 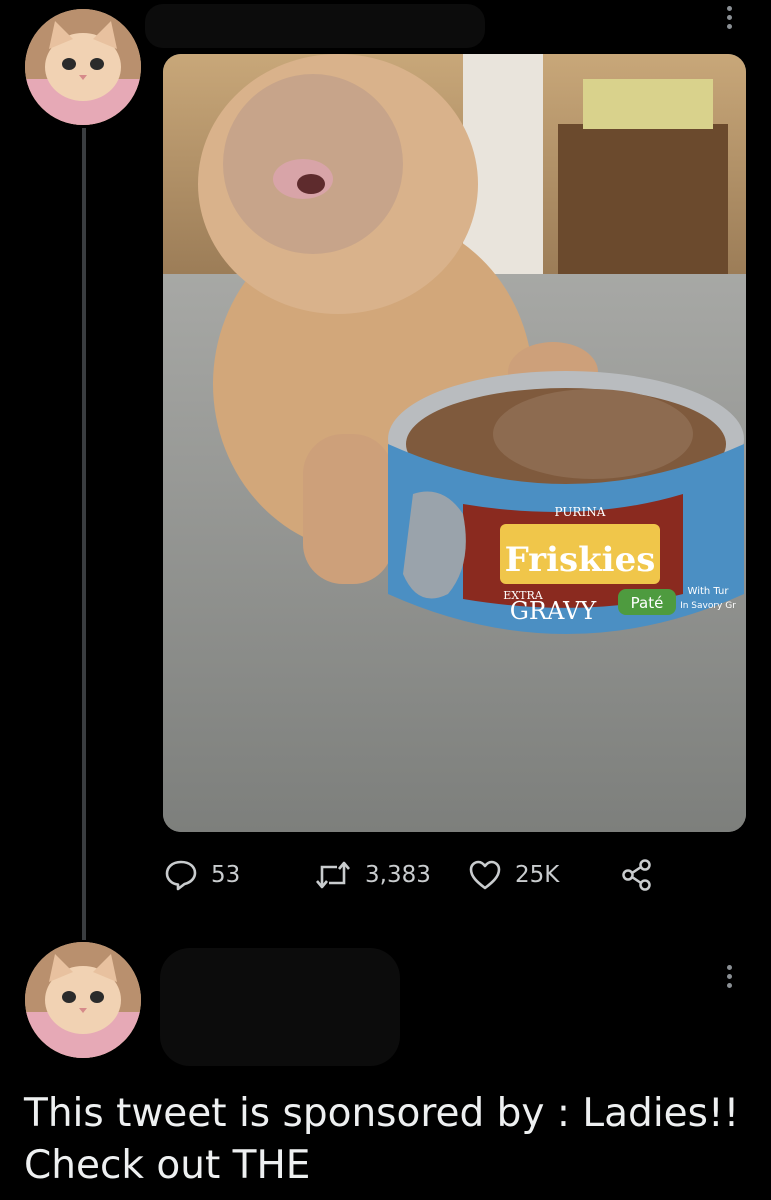 I want to click on thread-line, so click(x=84, y=534).